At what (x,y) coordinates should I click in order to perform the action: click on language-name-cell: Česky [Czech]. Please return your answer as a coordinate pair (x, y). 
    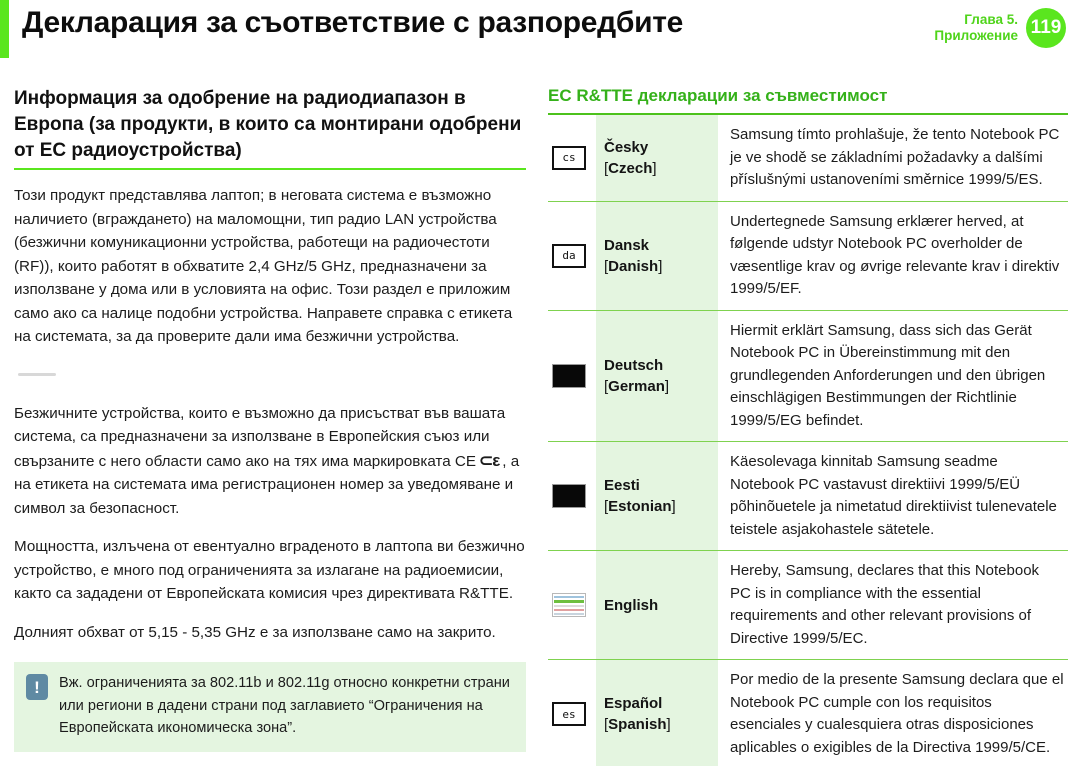
    Looking at the image, I should click on (657, 158).